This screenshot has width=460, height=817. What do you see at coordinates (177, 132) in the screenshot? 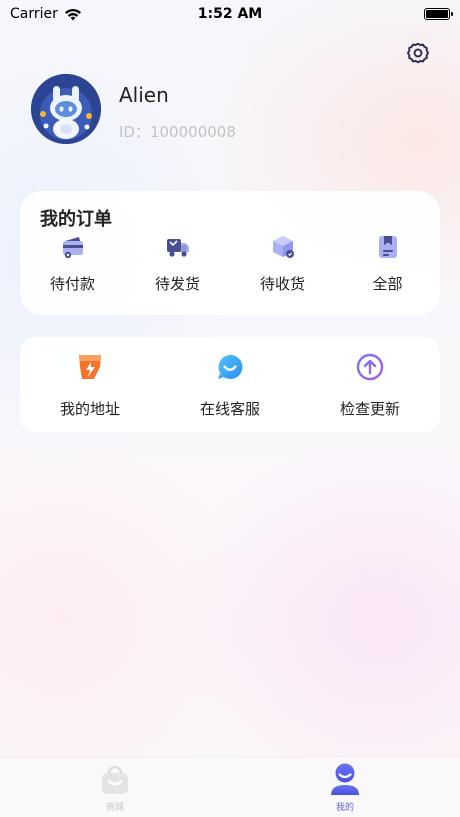
I see `user-id: ID：100000008` at bounding box center [177, 132].